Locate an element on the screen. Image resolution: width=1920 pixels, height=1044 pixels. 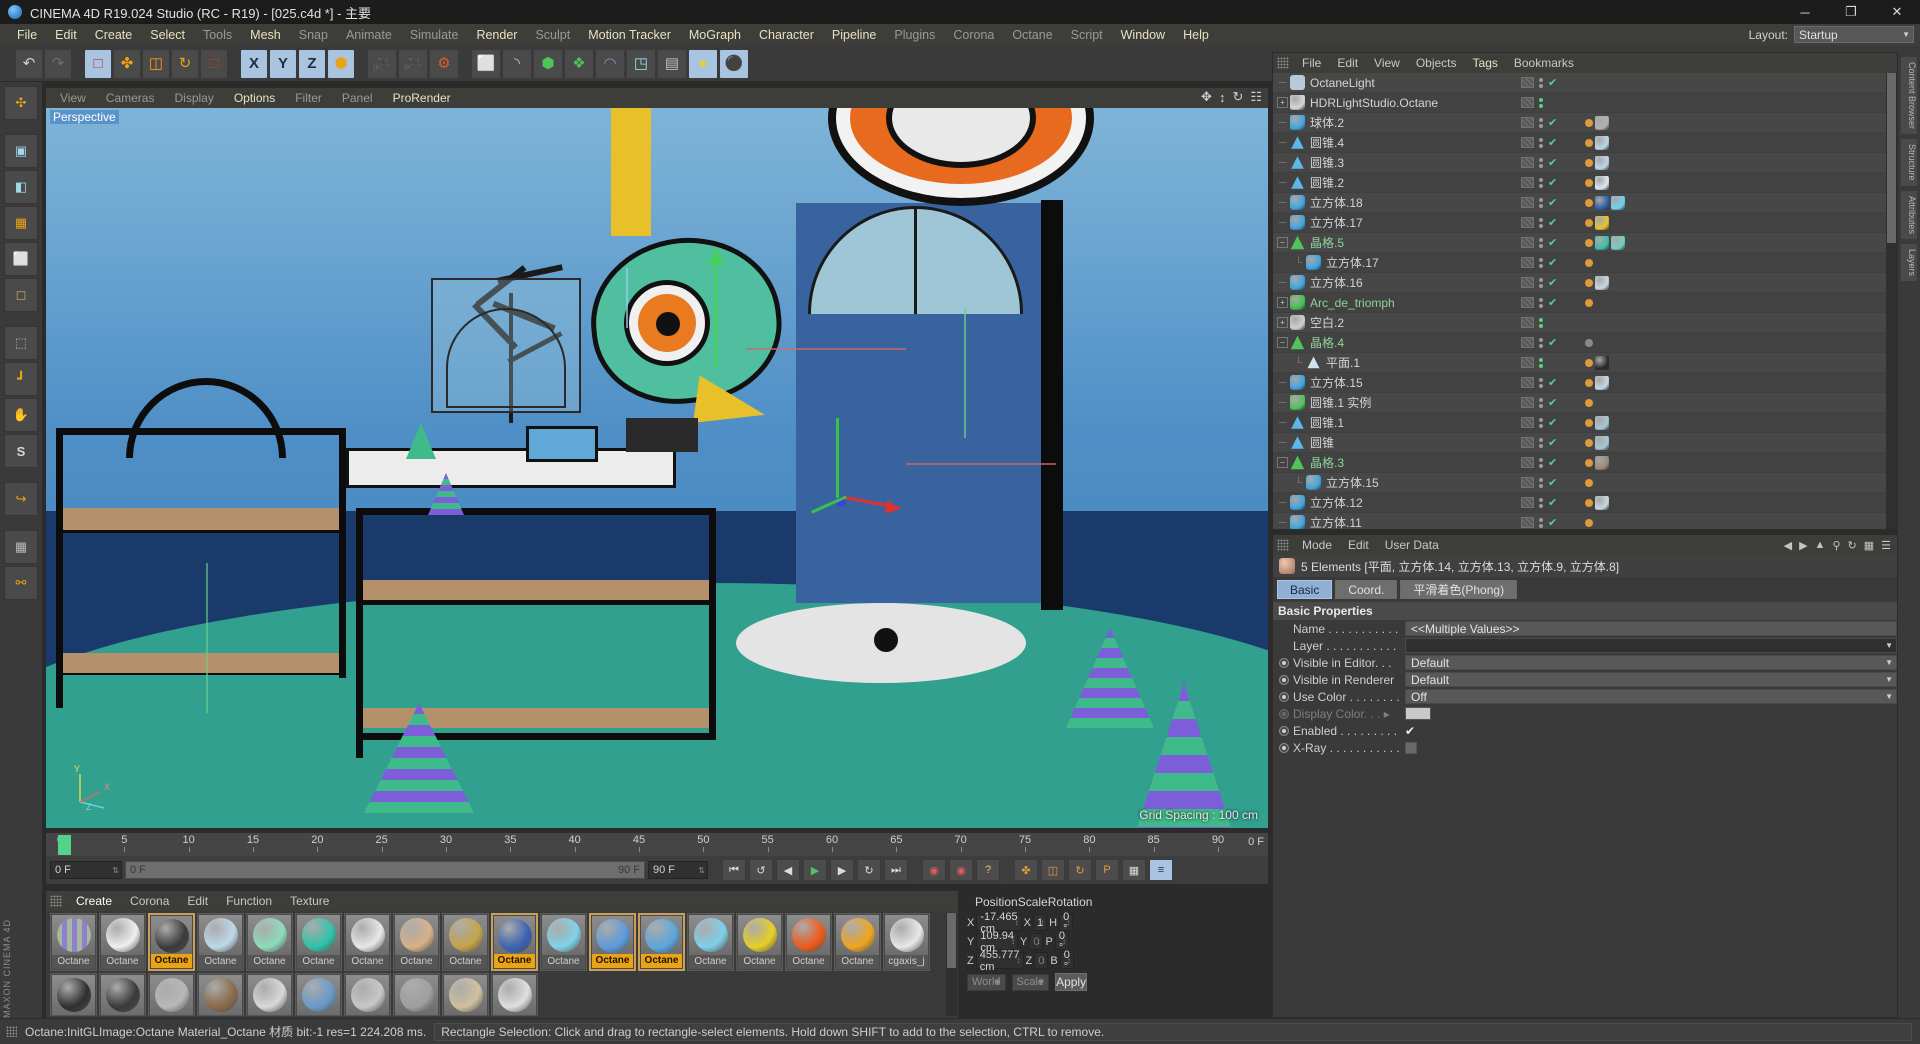
pan-icon: ✥ is located at coordinates (1206, 97).